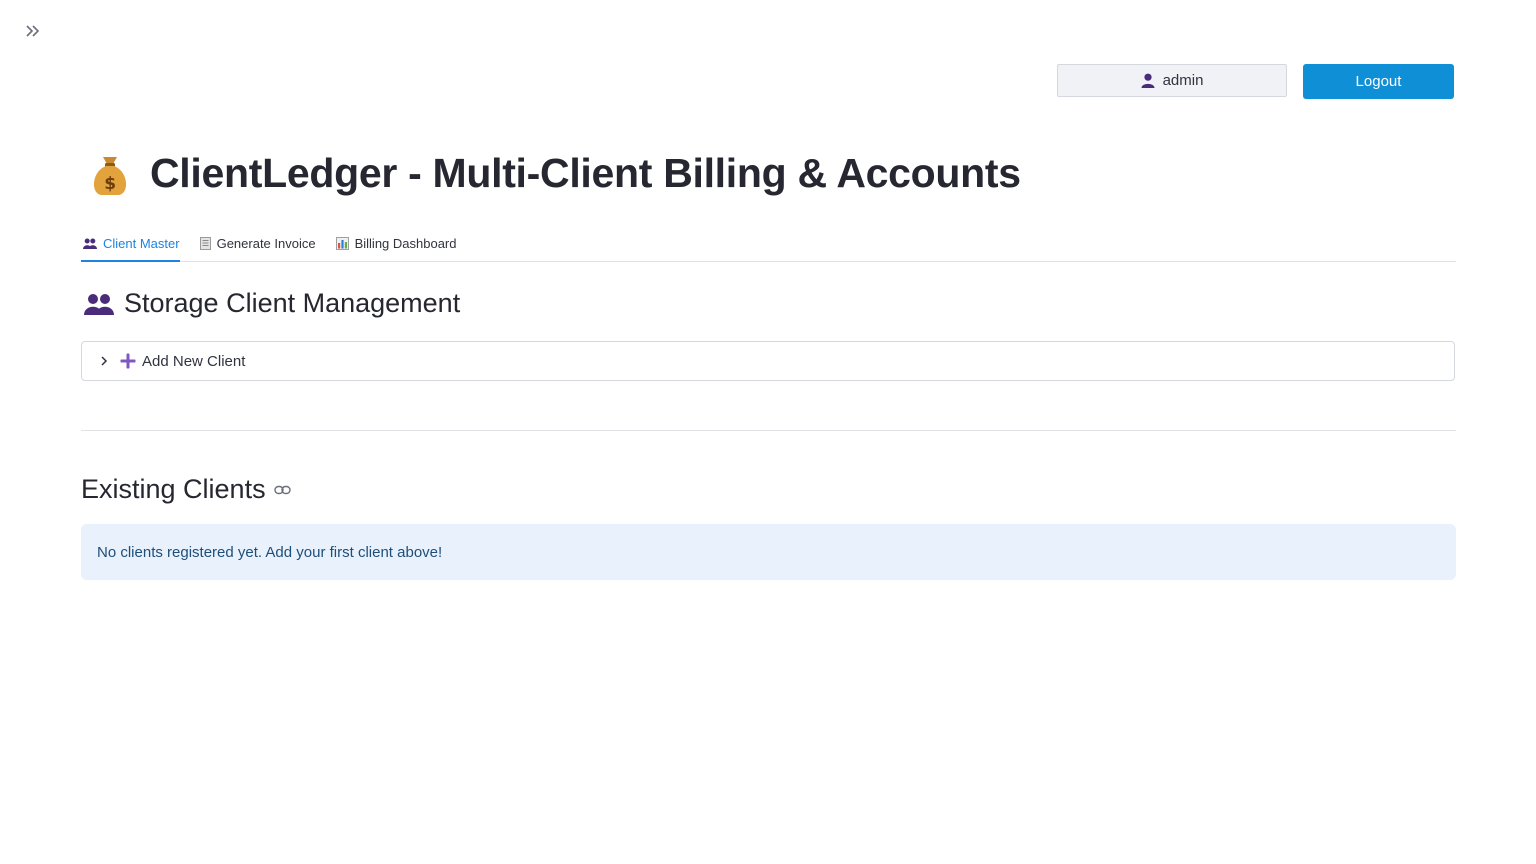 Image resolution: width=1536 pixels, height=864 pixels. Describe the element at coordinates (342, 243) in the screenshot. I see `bar-chart-icon` at that location.